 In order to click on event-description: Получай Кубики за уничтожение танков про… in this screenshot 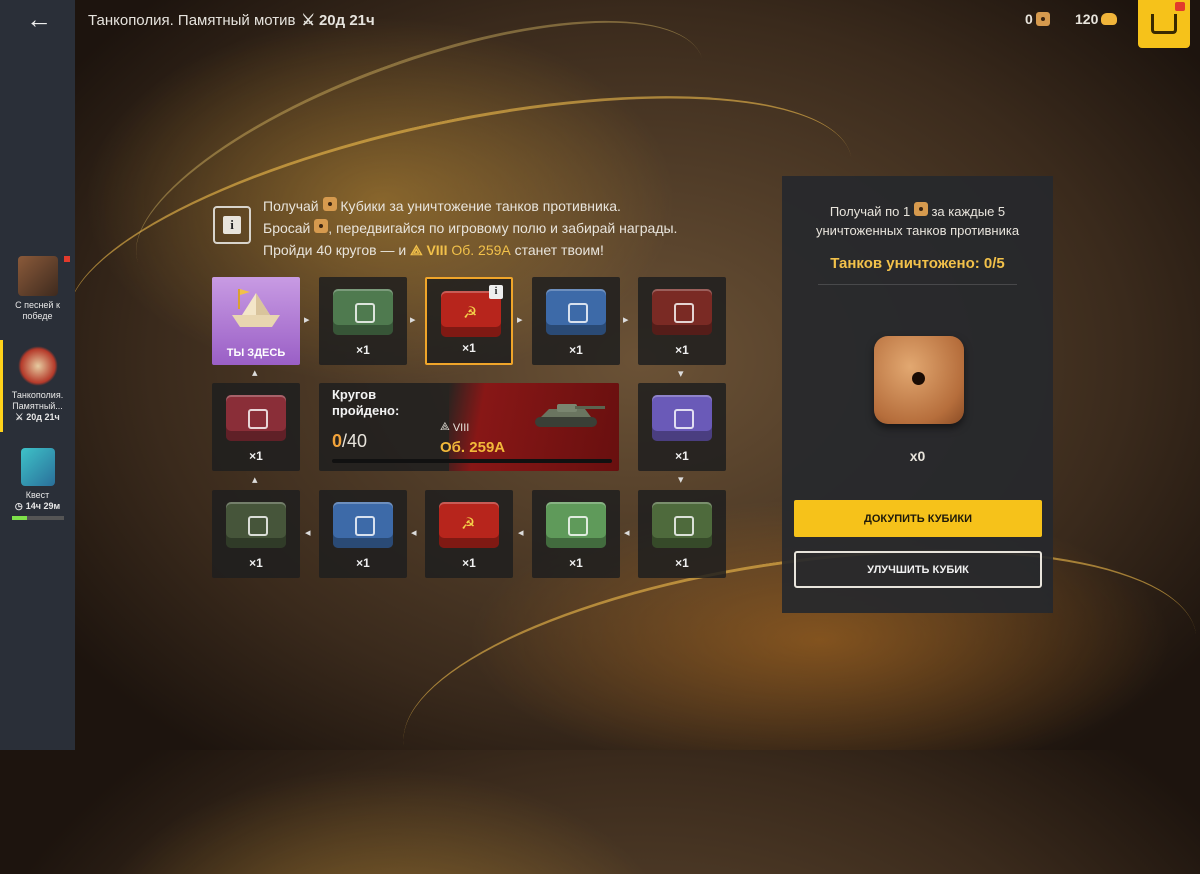, I will do `click(470, 227)`.